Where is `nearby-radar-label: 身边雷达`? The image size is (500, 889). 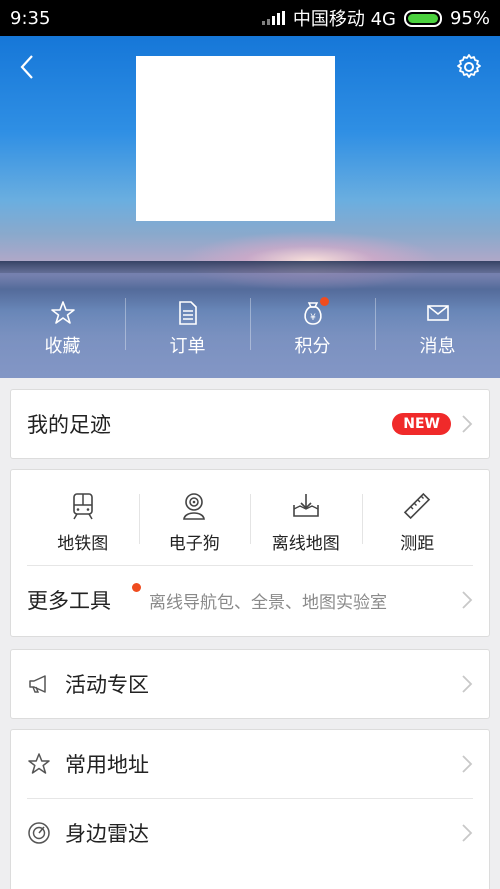 nearby-radar-label: 身边雷达 is located at coordinates (107, 834).